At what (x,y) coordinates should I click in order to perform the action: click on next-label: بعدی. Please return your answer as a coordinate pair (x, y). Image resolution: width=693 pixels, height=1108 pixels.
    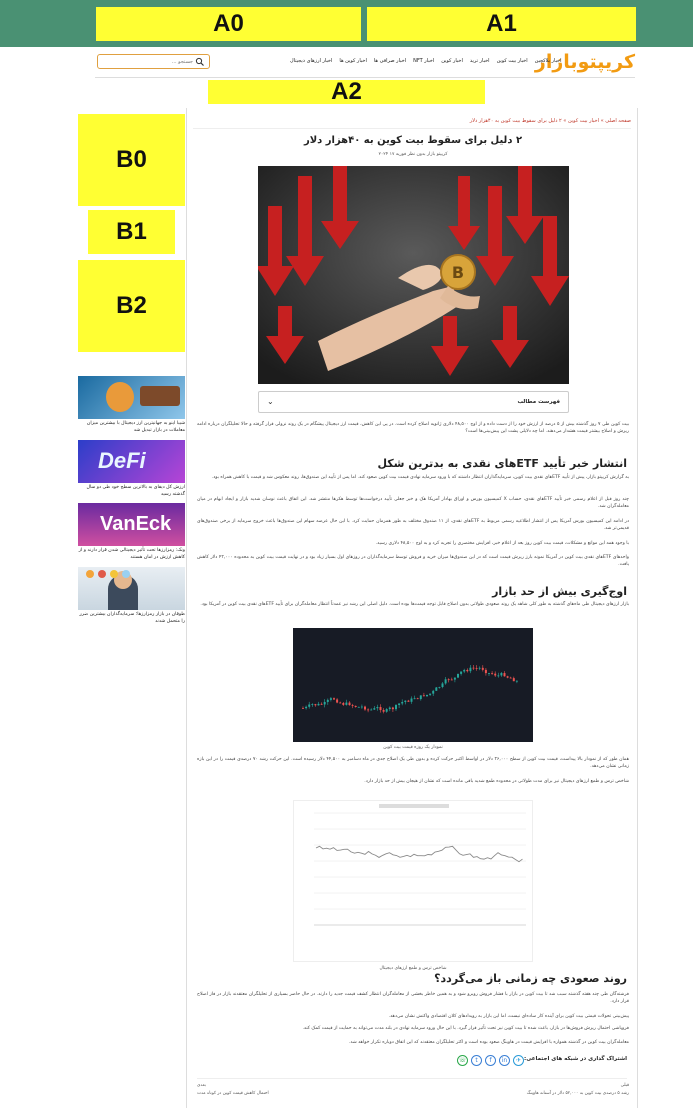
    Looking at the image, I should click on (201, 1085).